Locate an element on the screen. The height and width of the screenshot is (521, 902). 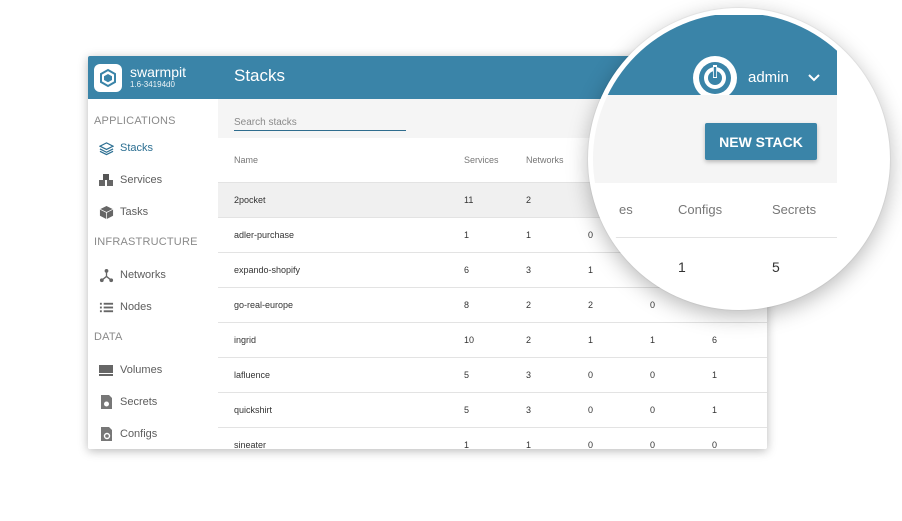
table-row: quickshirt 5 3 0 0 1 is located at coordinates (492, 410).